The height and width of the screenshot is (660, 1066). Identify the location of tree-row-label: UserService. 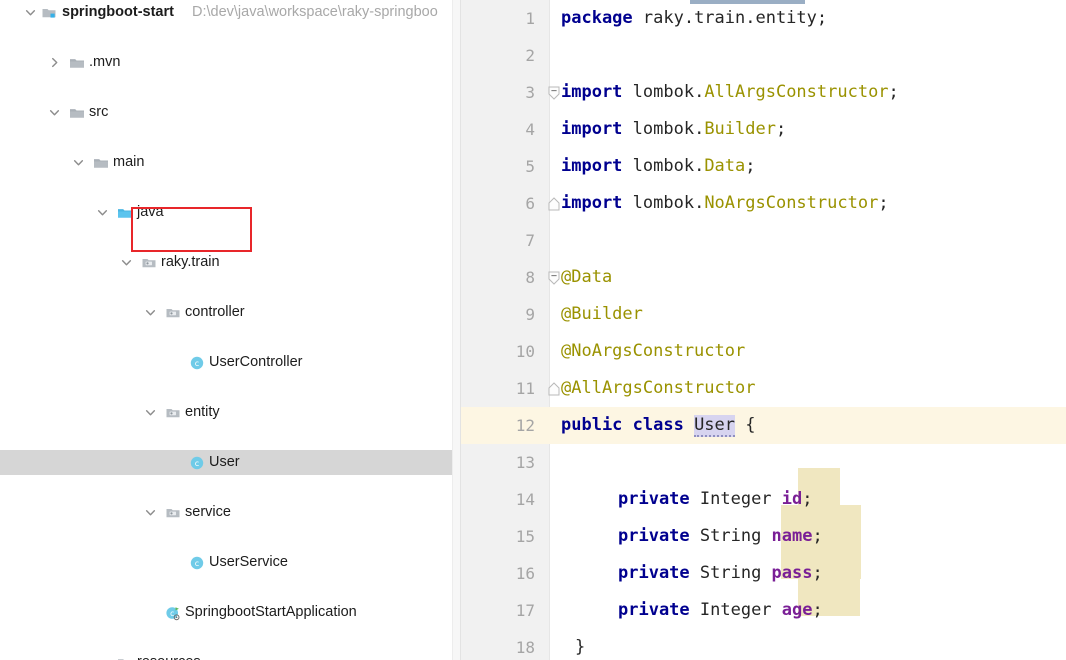
(248, 562).